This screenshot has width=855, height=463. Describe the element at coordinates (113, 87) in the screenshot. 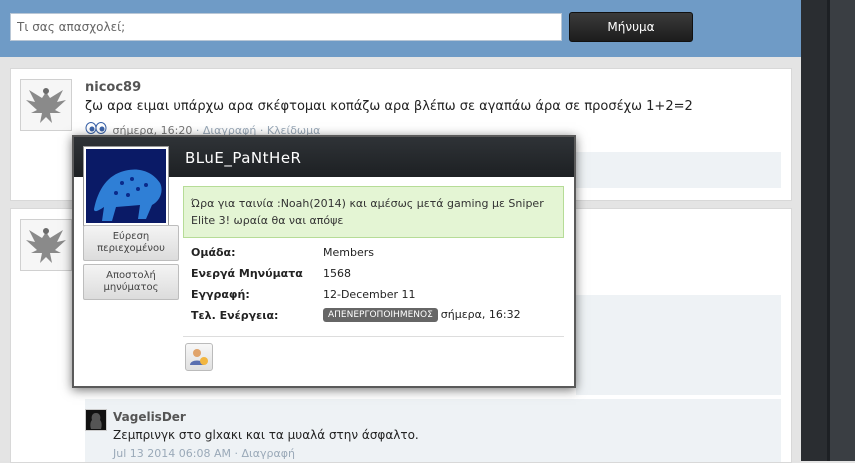

I see `post-username: nicoc89` at that location.